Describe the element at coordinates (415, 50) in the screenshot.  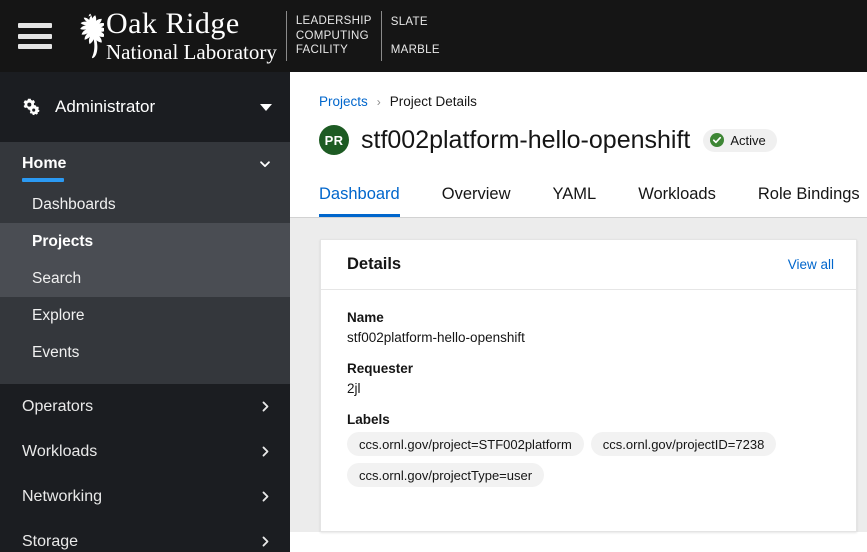
I see `product-marble: MARBLE` at that location.